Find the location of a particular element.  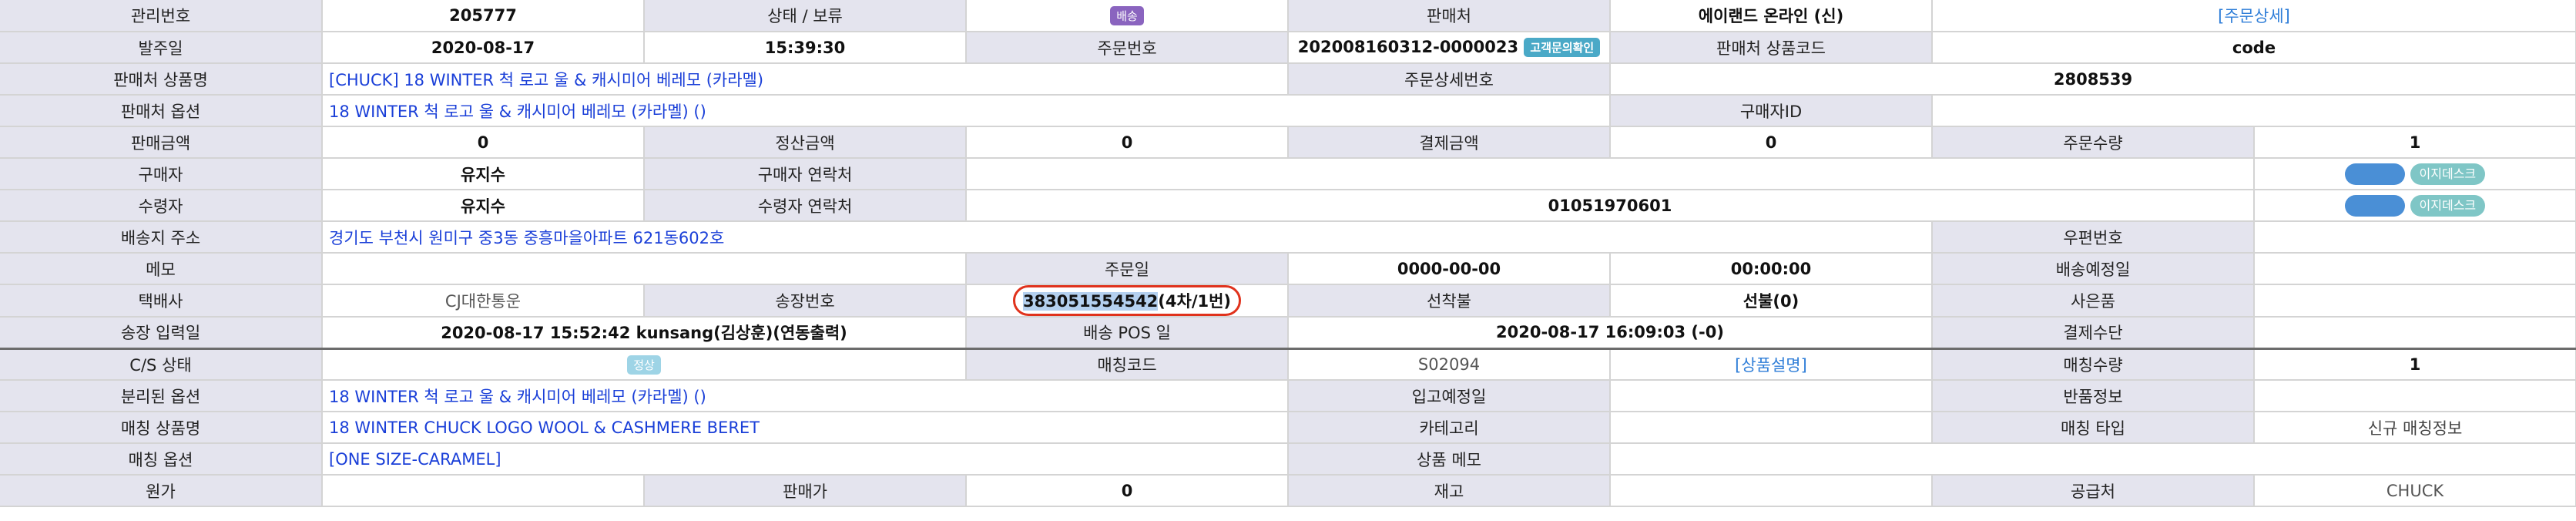

label: 택배사 is located at coordinates (161, 301).